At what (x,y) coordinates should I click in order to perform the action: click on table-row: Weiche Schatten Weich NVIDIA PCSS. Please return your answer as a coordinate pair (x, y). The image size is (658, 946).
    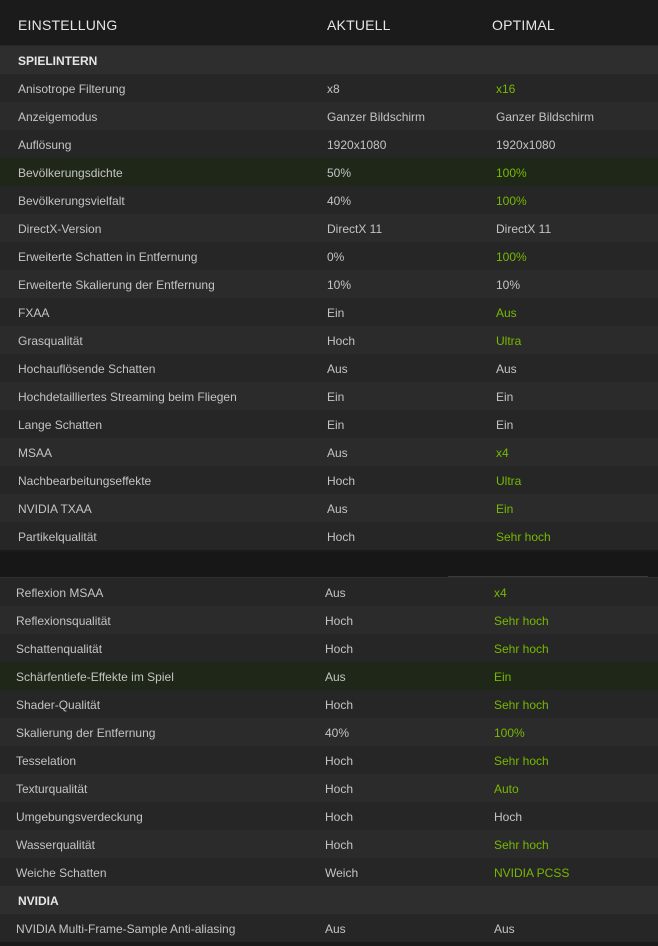
    Looking at the image, I should click on (329, 872).